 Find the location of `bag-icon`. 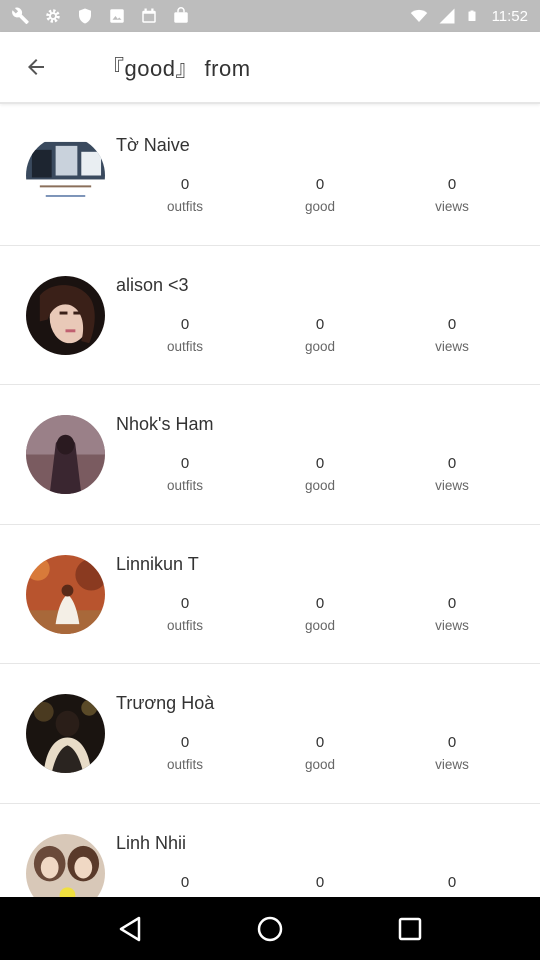

bag-icon is located at coordinates (181, 15).